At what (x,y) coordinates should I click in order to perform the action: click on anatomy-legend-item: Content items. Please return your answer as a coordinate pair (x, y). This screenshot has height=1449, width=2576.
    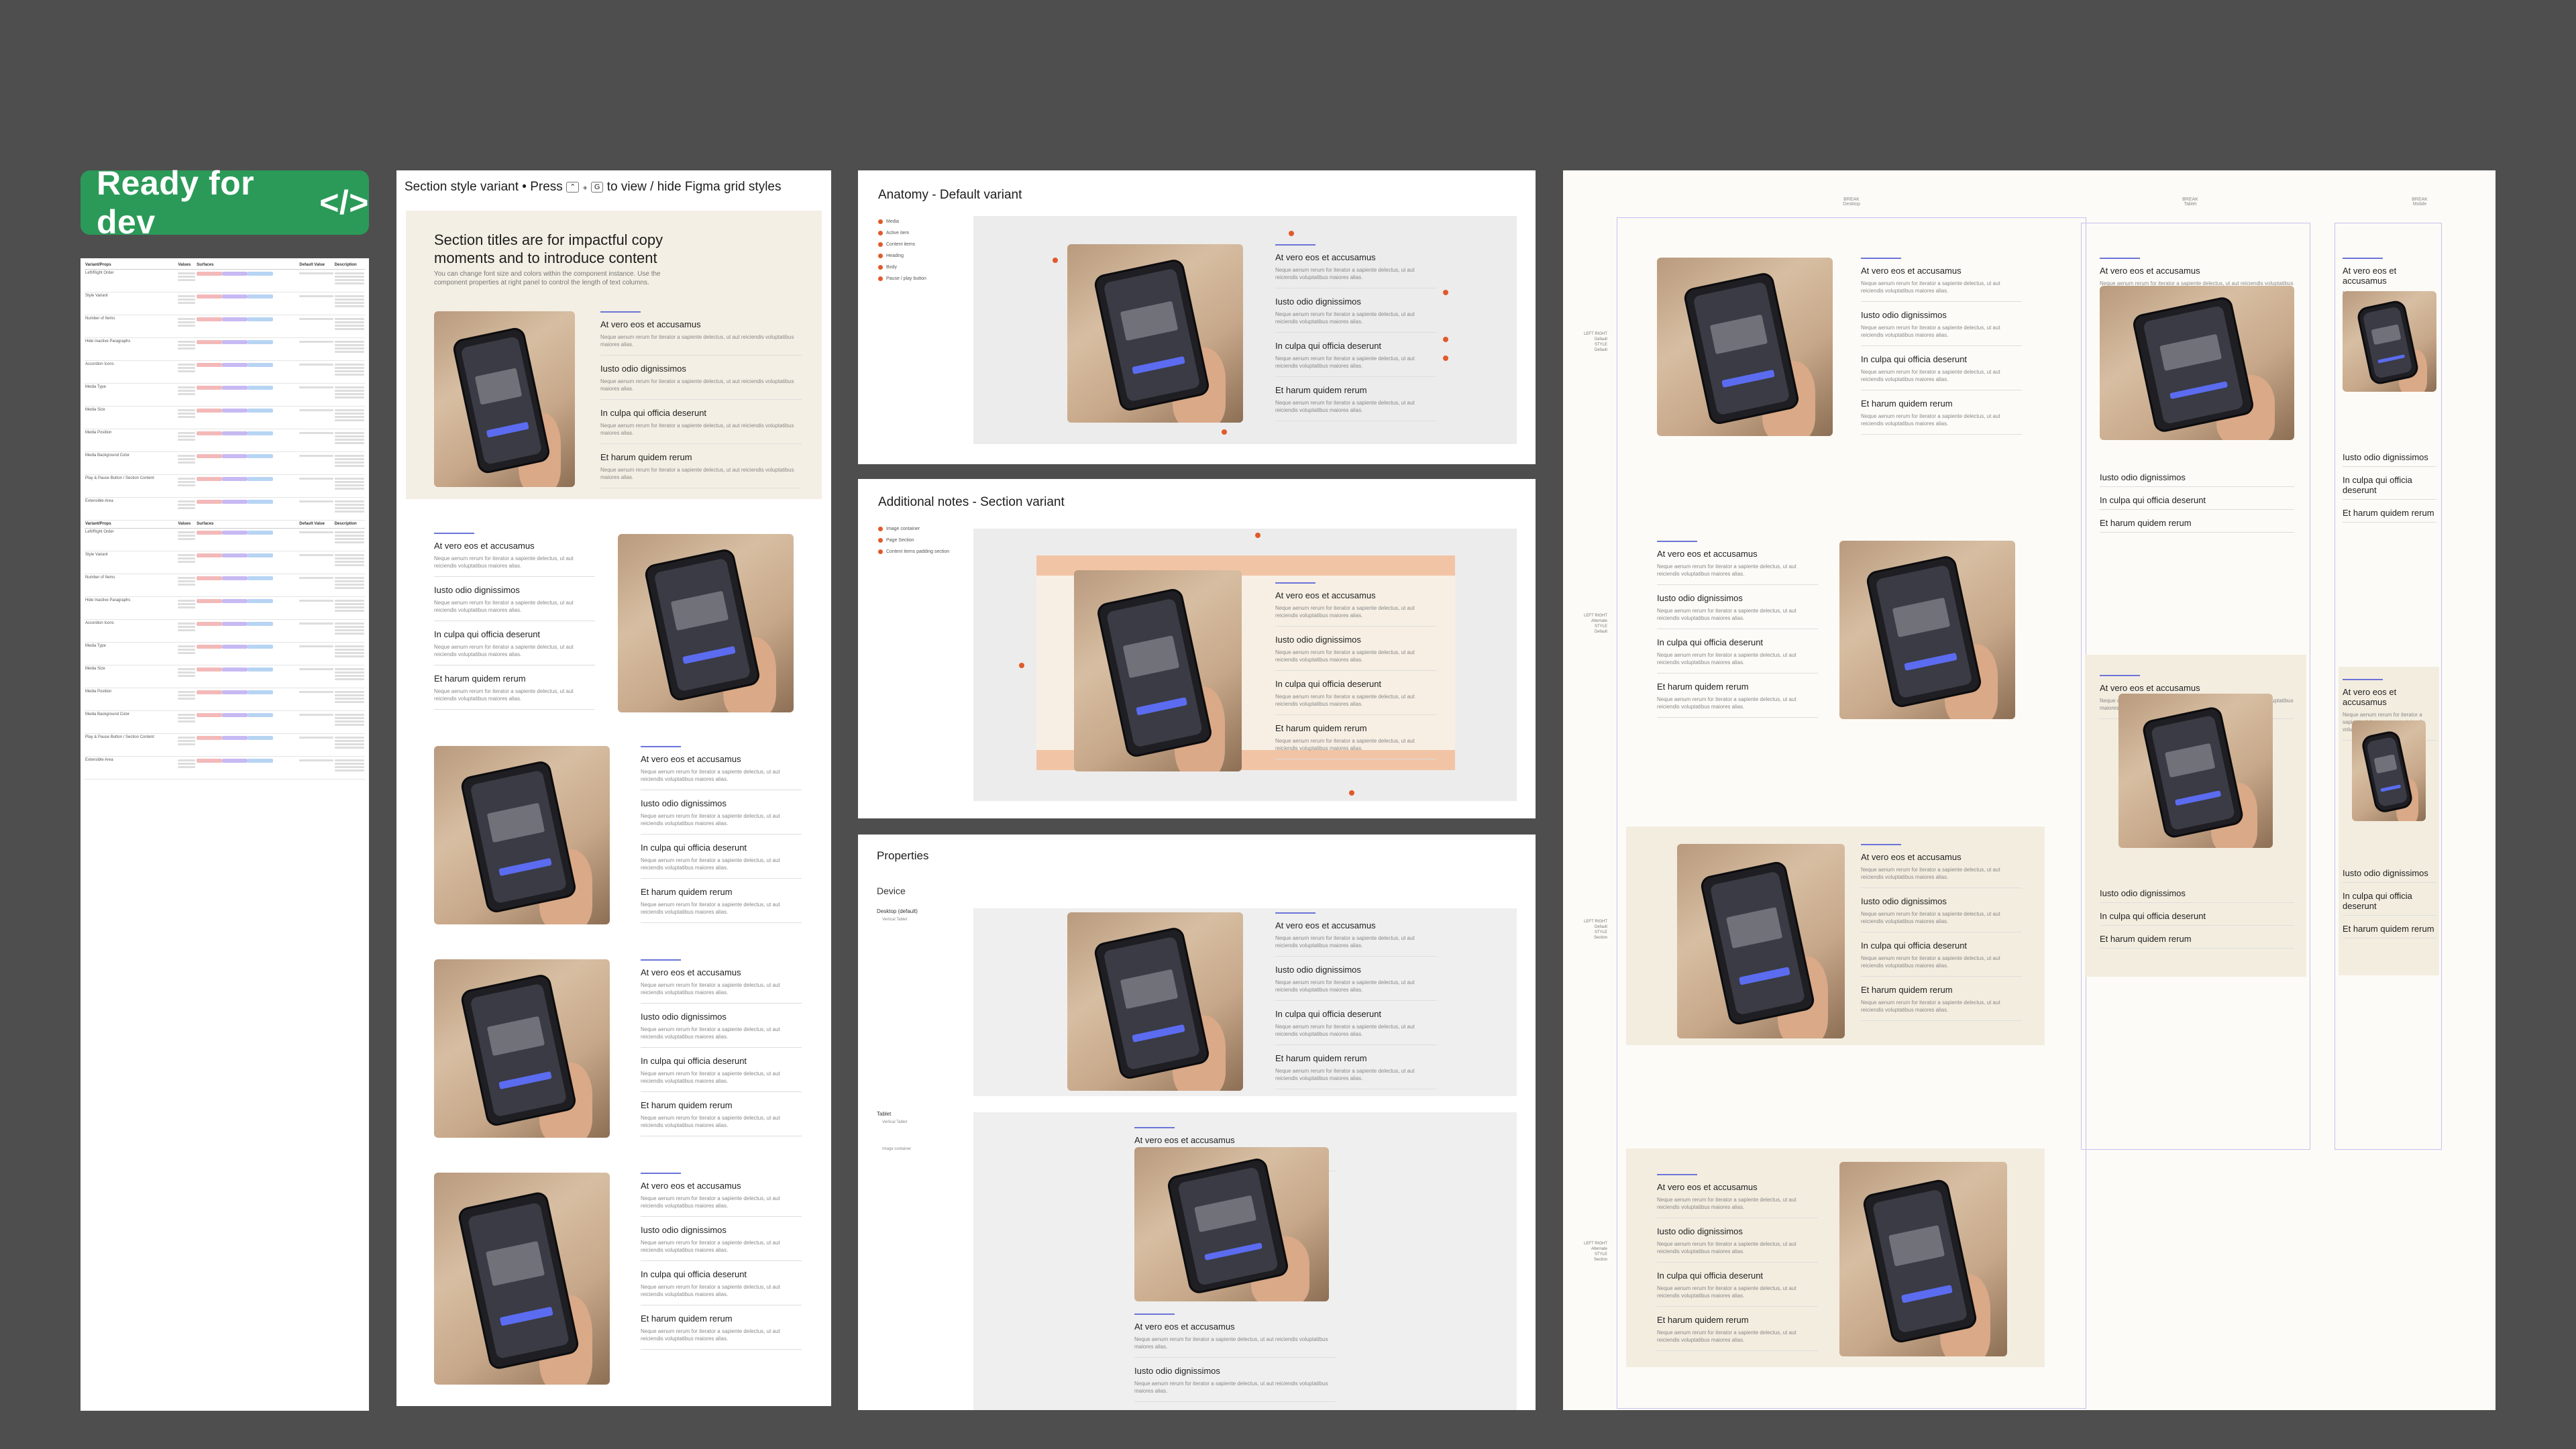
    Looking at the image, I should click on (915, 244).